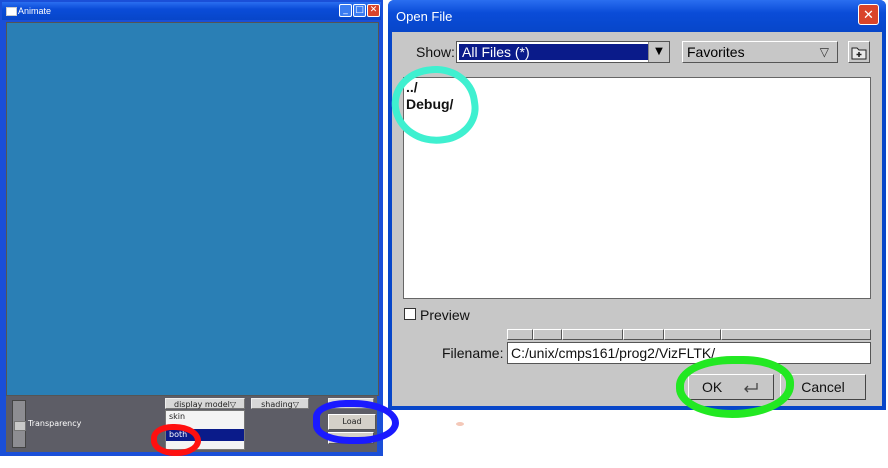  I want to click on filename-input: C:/unix/cmps161/prog2/VizFLTK/, so click(689, 353).